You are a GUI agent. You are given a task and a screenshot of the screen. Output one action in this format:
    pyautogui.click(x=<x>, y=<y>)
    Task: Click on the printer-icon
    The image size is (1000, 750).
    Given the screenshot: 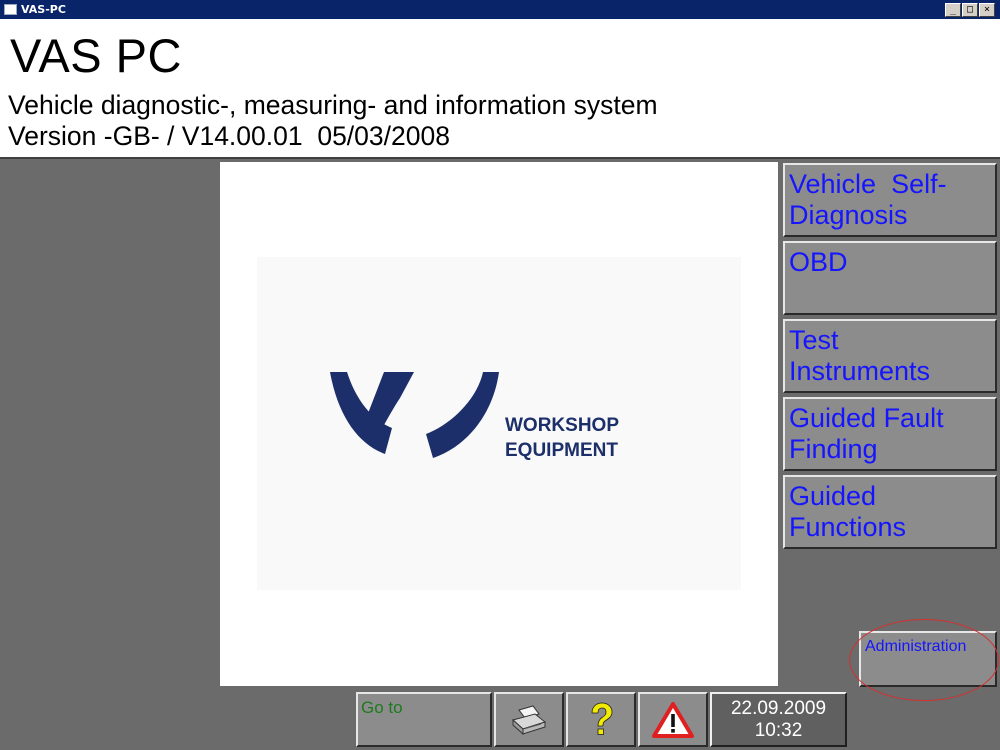 What is the action you would take?
    pyautogui.click(x=529, y=719)
    